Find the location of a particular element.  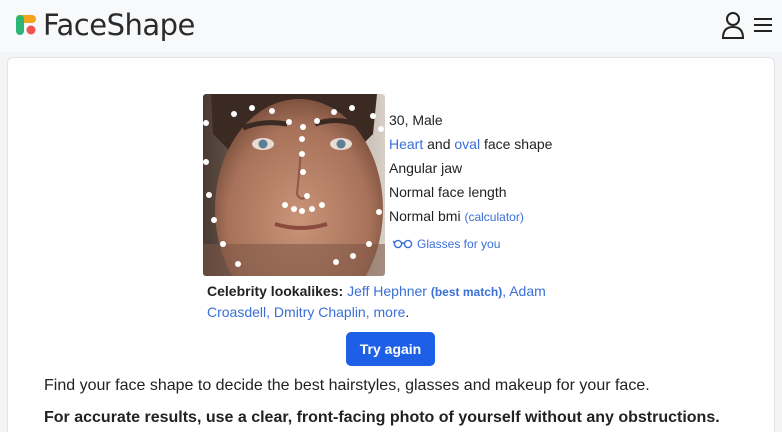

best-match-badge: (best match) is located at coordinates (466, 292).